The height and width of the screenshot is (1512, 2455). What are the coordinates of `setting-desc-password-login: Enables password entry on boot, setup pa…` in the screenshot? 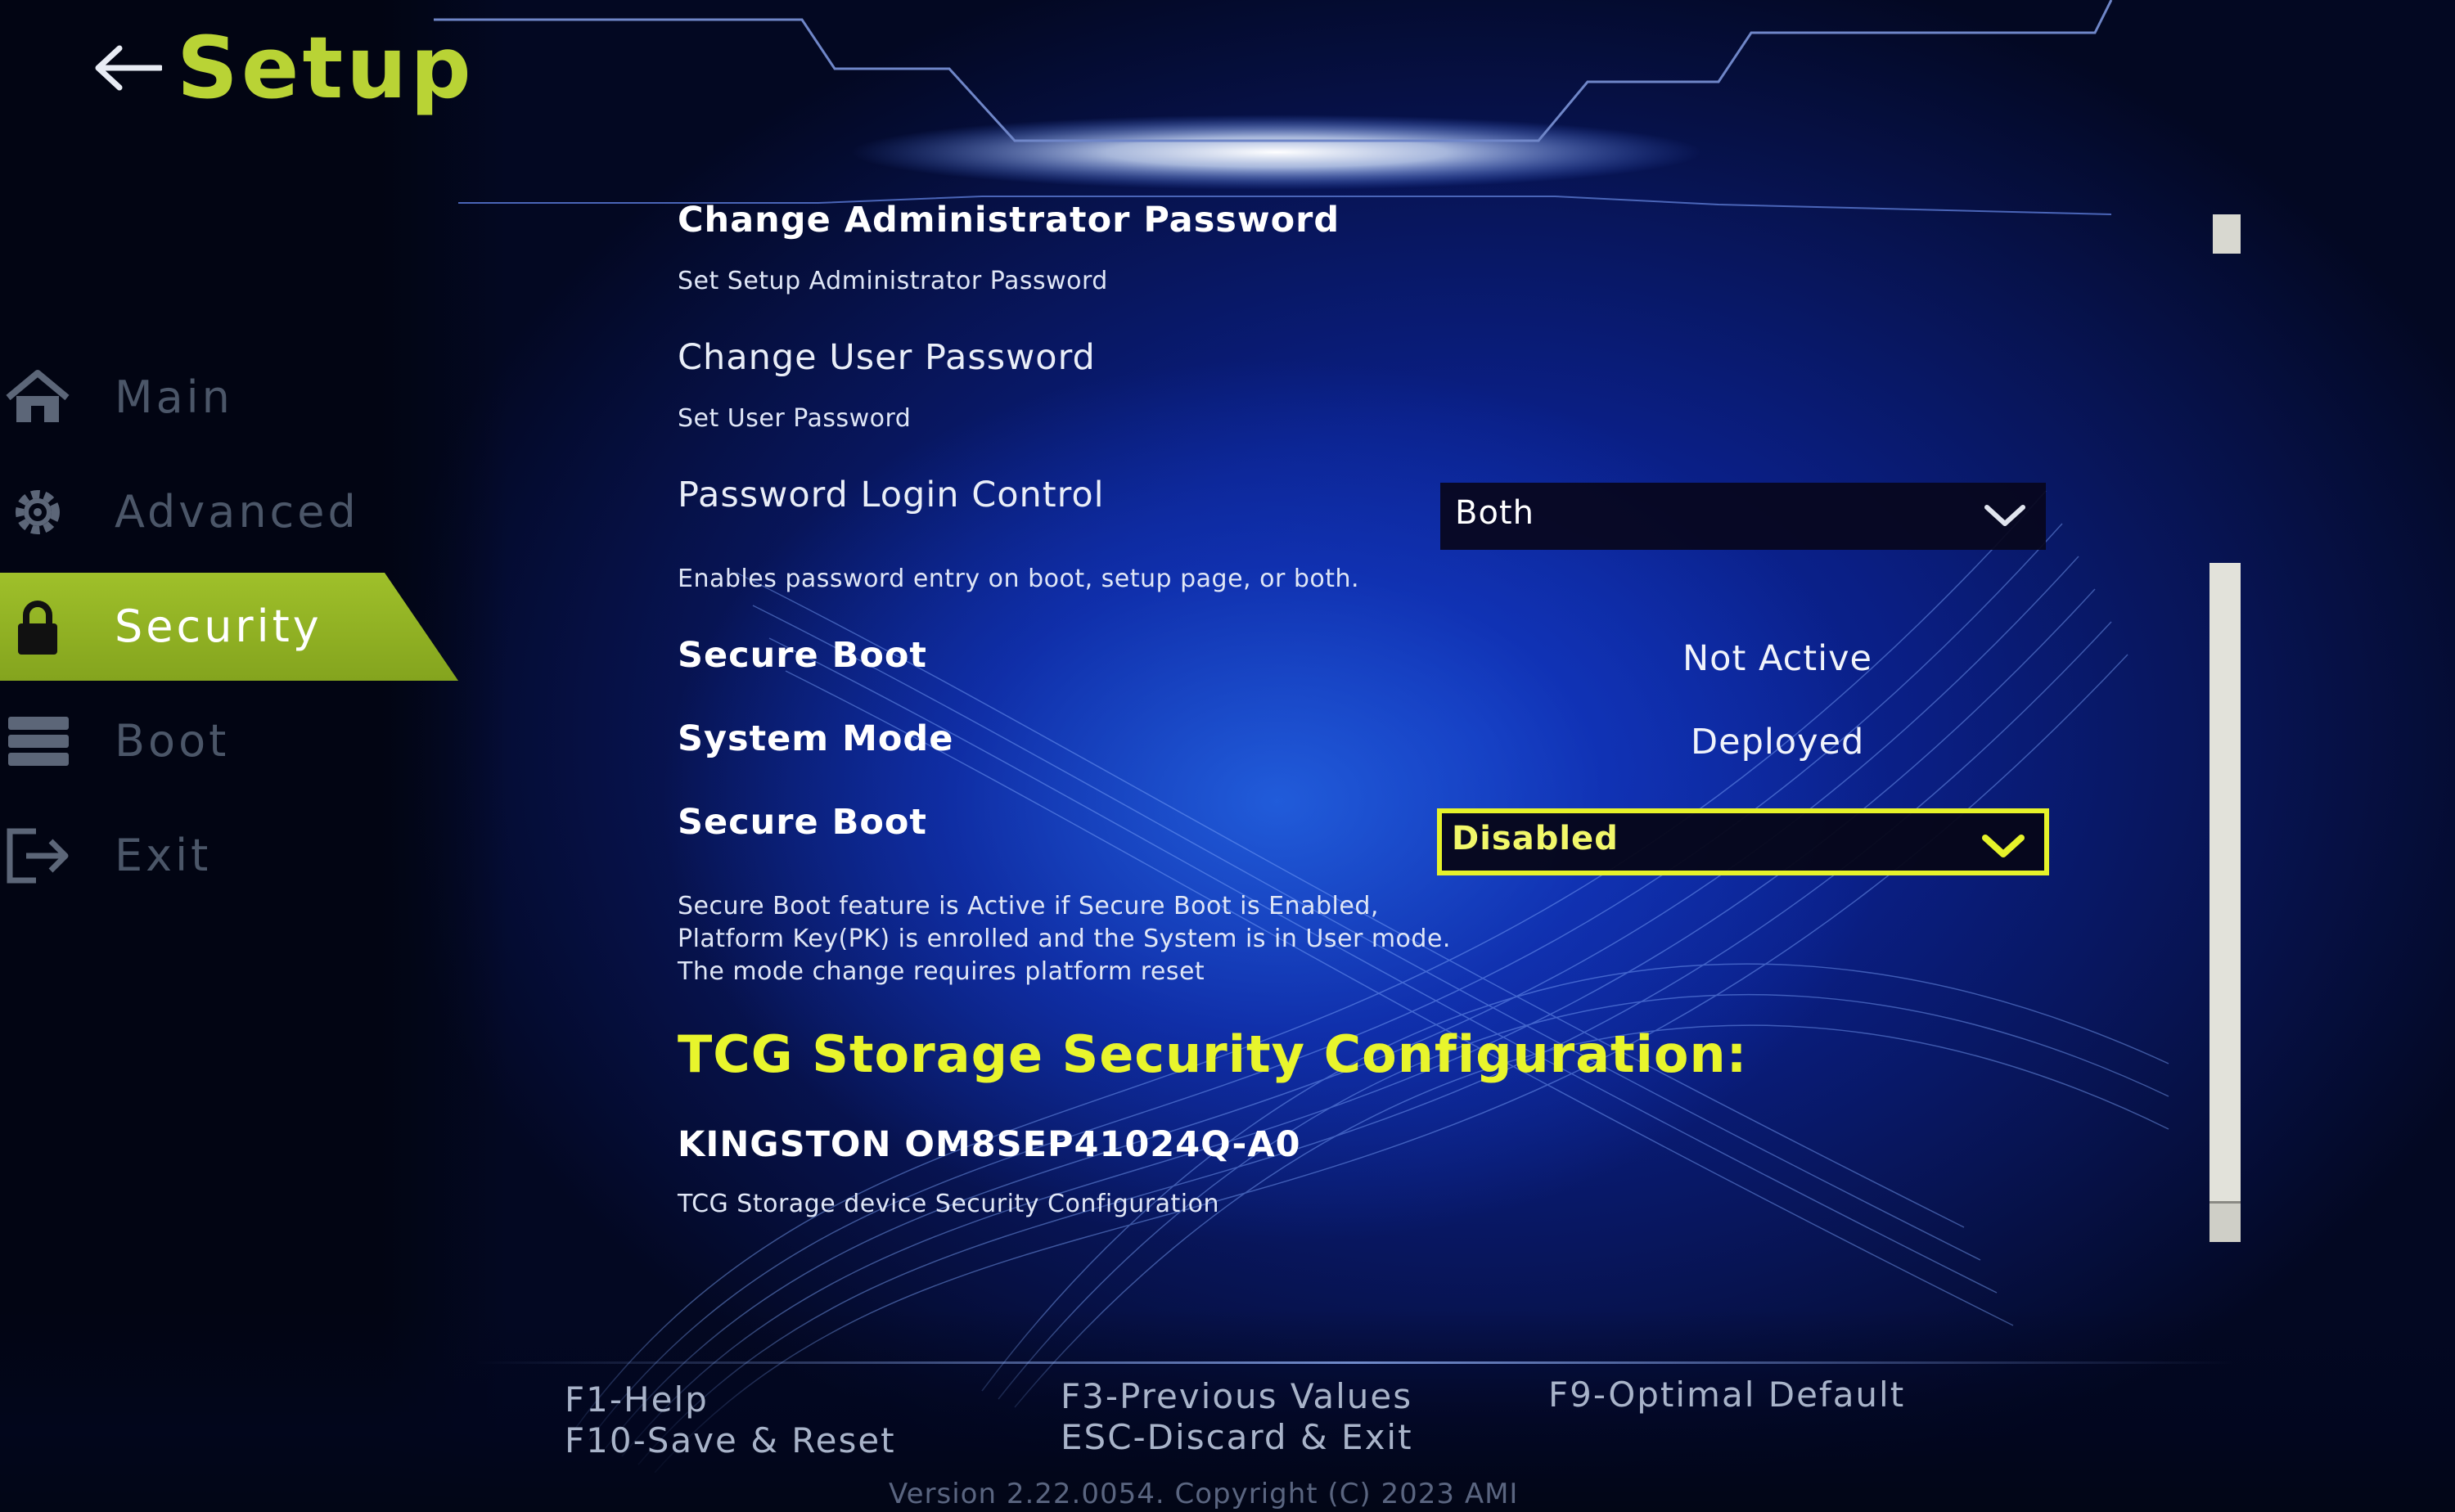 It's located at (1019, 579).